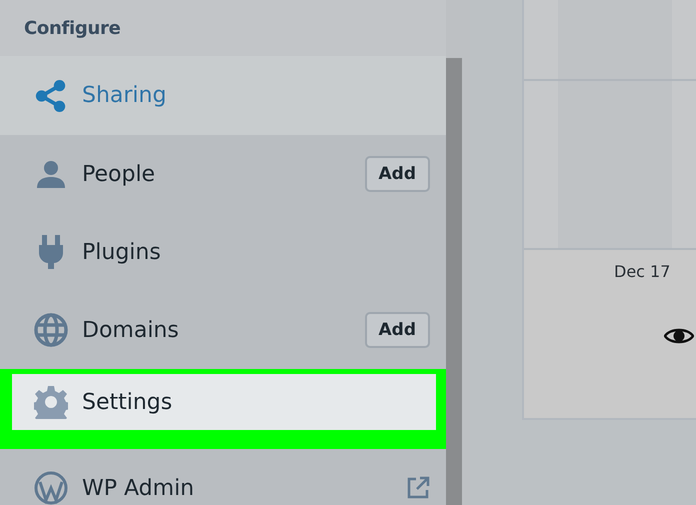 The width and height of the screenshot is (696, 505). Describe the element at coordinates (223, 477) in the screenshot. I see `sidebar-item: WP Admin` at that location.